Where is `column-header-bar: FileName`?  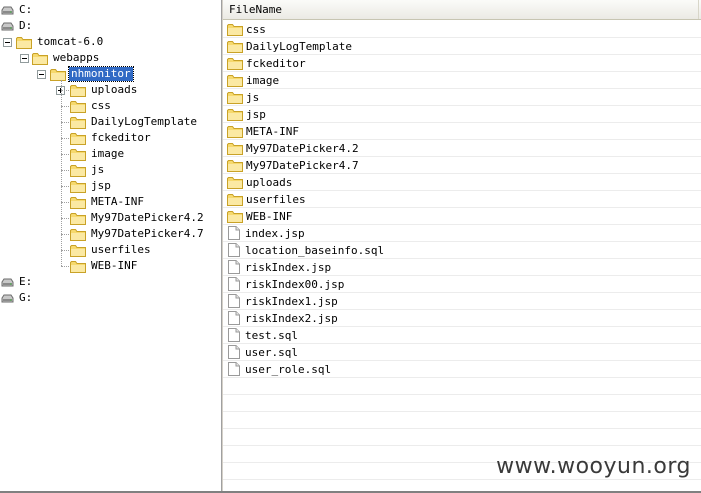 column-header-bar: FileName is located at coordinates (462, 10).